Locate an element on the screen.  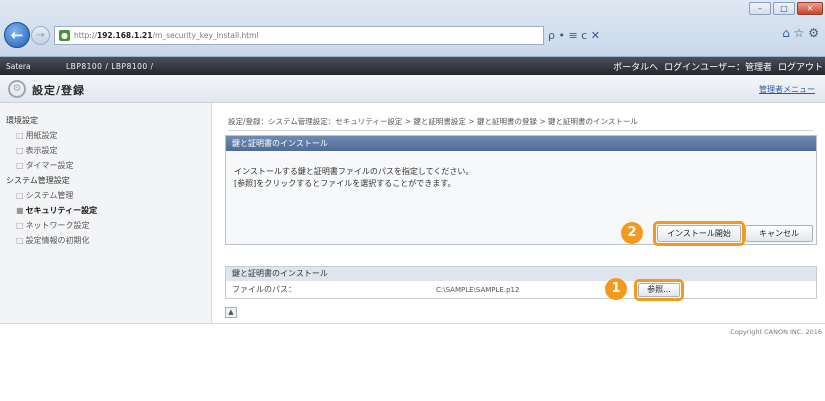
close-button: ✕ is located at coordinates (810, 8).